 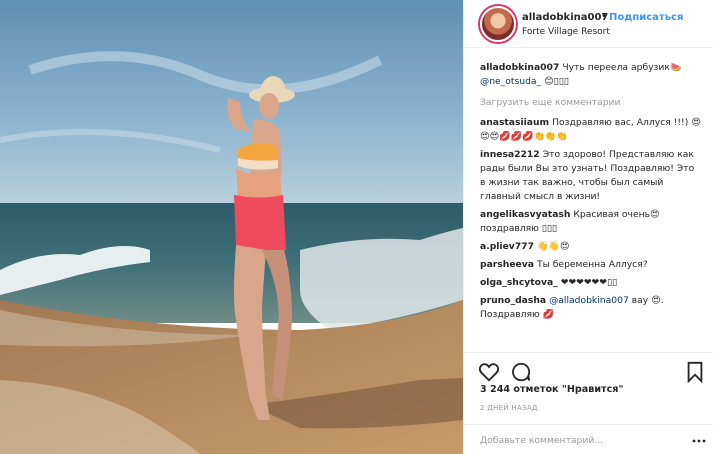 What do you see at coordinates (588, 369) in the screenshot?
I see `action-bar` at bounding box center [588, 369].